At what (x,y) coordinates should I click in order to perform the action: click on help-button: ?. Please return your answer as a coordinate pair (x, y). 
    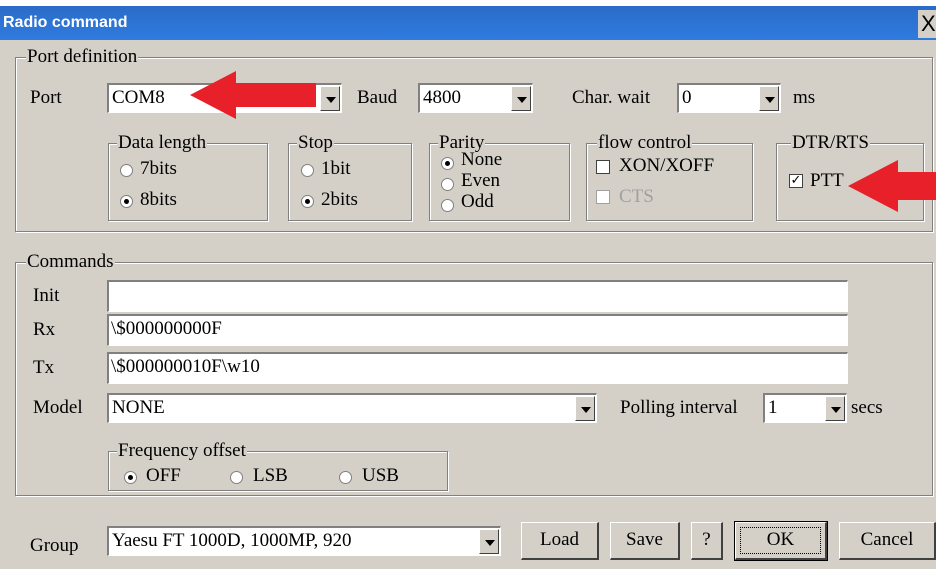
    Looking at the image, I should click on (707, 541).